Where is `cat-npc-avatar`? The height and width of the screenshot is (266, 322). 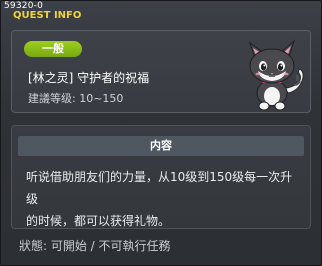
cat-npc-avatar is located at coordinates (276, 75).